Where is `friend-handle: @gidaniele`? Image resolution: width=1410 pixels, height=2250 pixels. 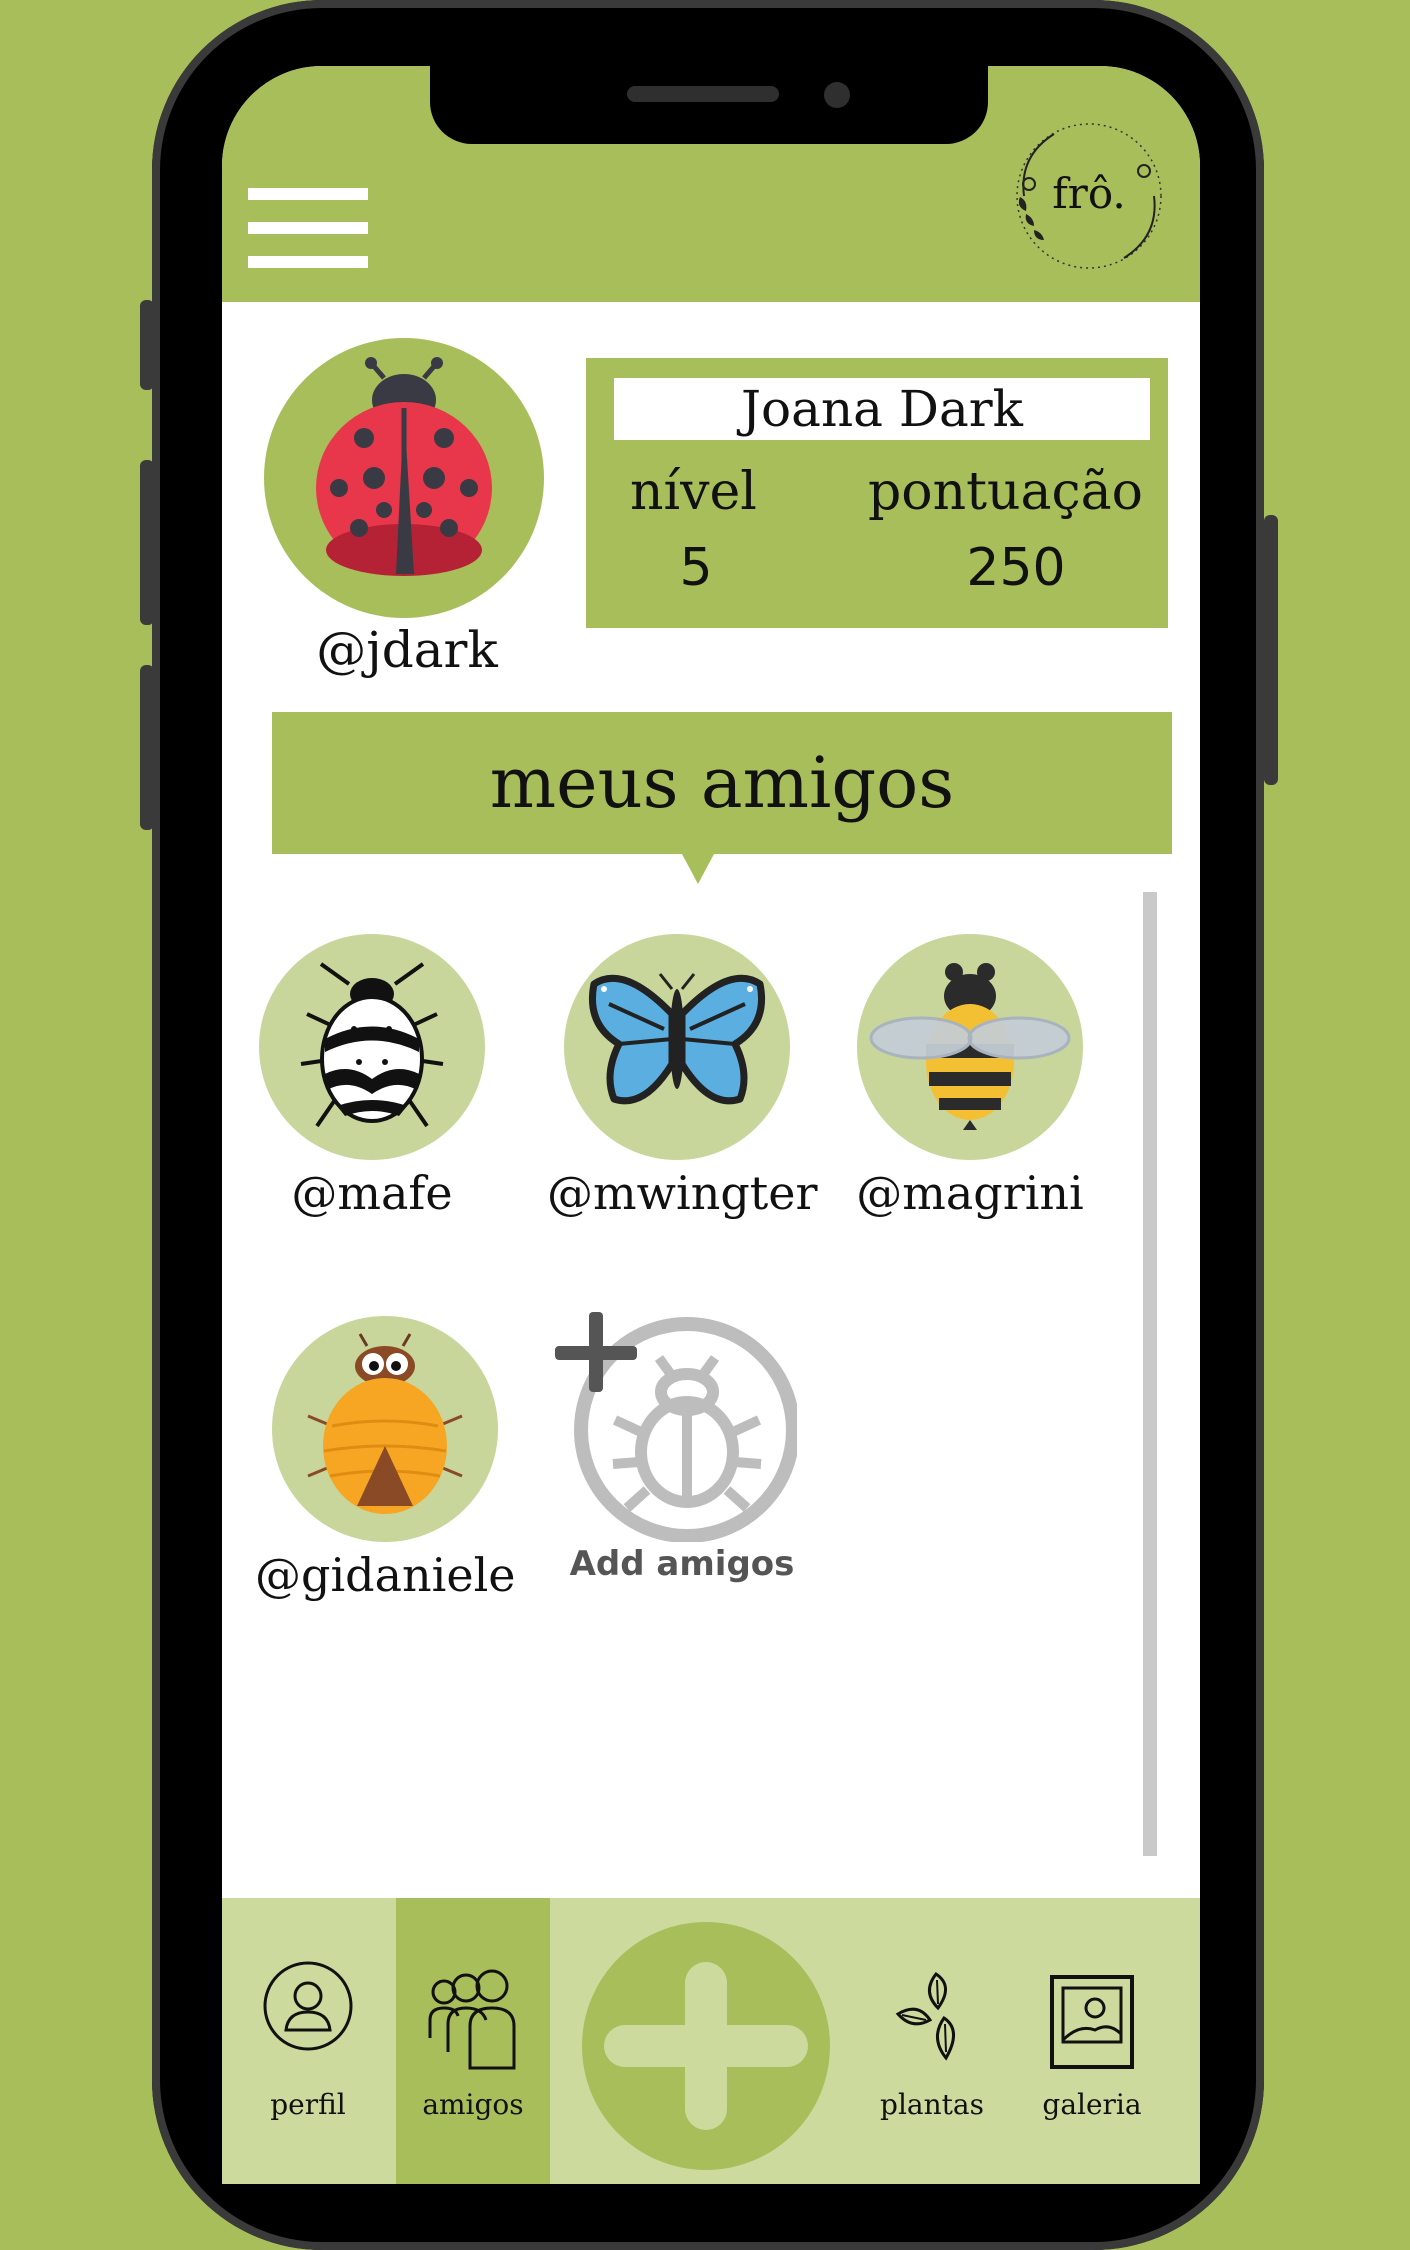 friend-handle: @gidaniele is located at coordinates (385, 1575).